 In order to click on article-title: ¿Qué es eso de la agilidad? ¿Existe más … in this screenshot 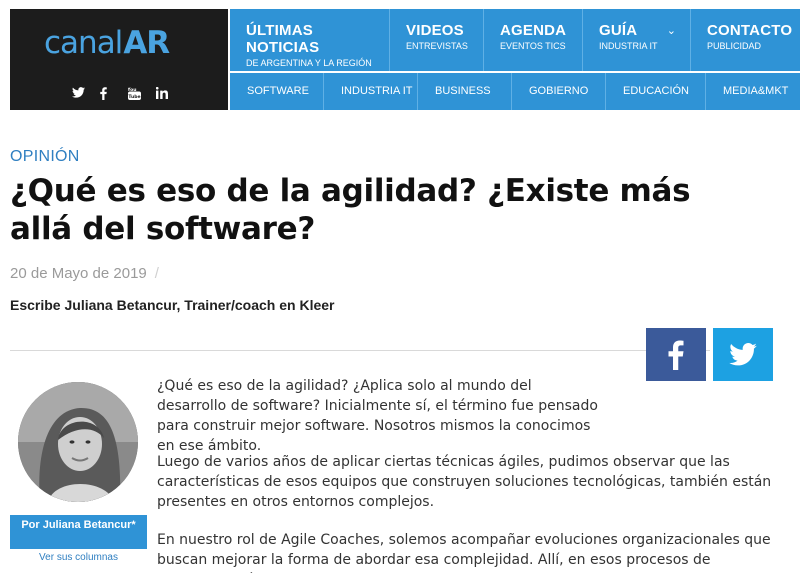, I will do `click(350, 210)`.